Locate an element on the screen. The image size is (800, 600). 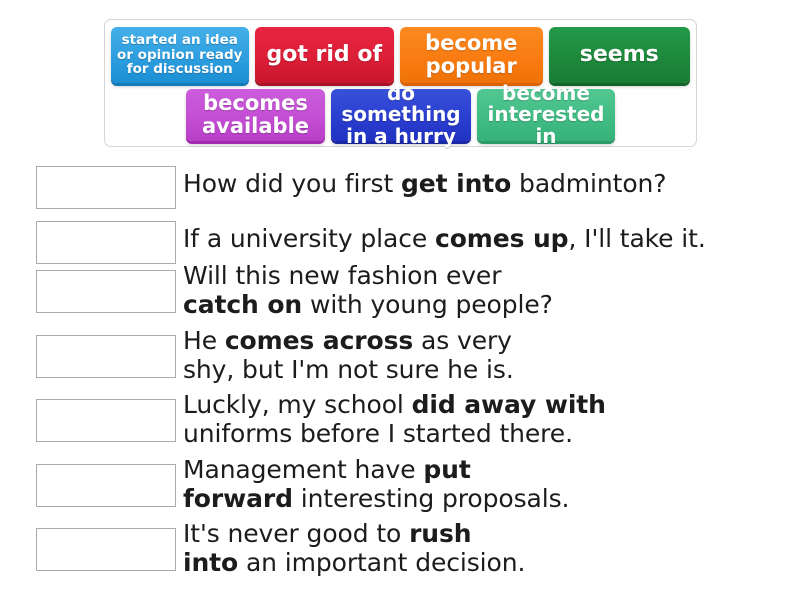
phrasal-verb: did away with is located at coordinates (508, 404).